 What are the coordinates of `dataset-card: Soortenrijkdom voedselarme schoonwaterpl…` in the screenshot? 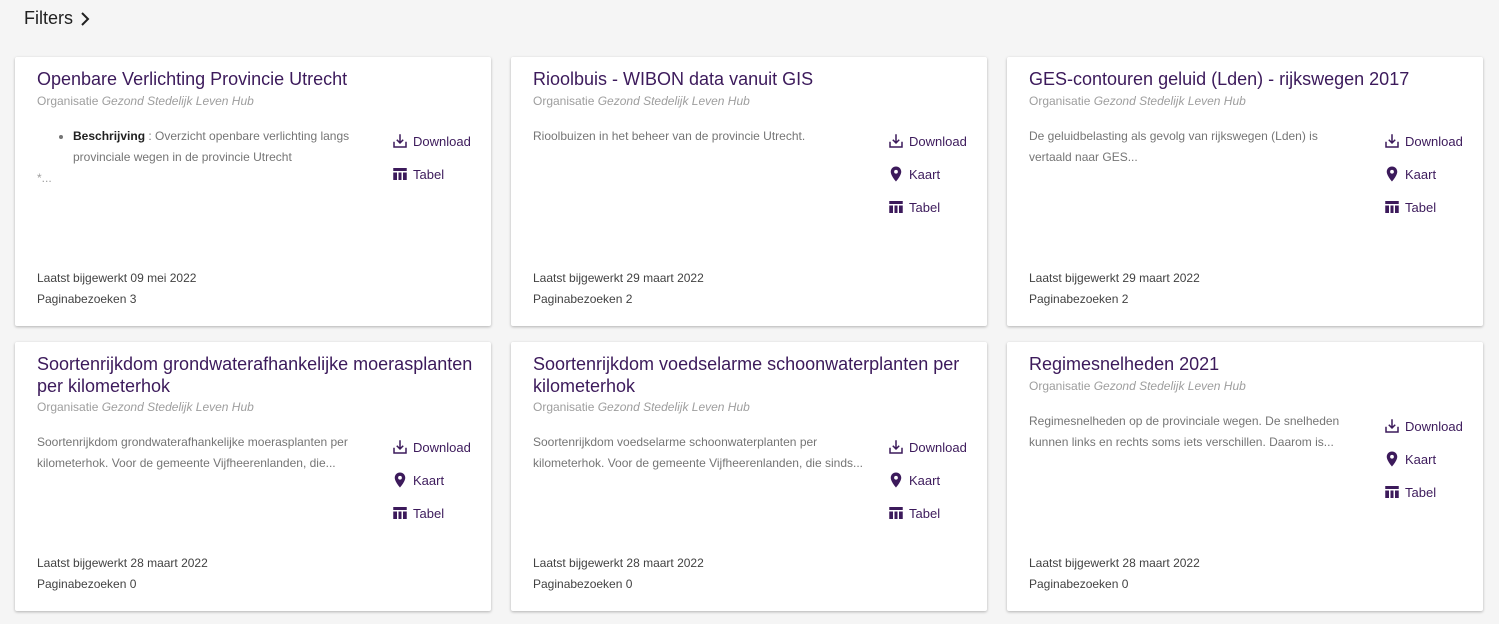 It's located at (749, 476).